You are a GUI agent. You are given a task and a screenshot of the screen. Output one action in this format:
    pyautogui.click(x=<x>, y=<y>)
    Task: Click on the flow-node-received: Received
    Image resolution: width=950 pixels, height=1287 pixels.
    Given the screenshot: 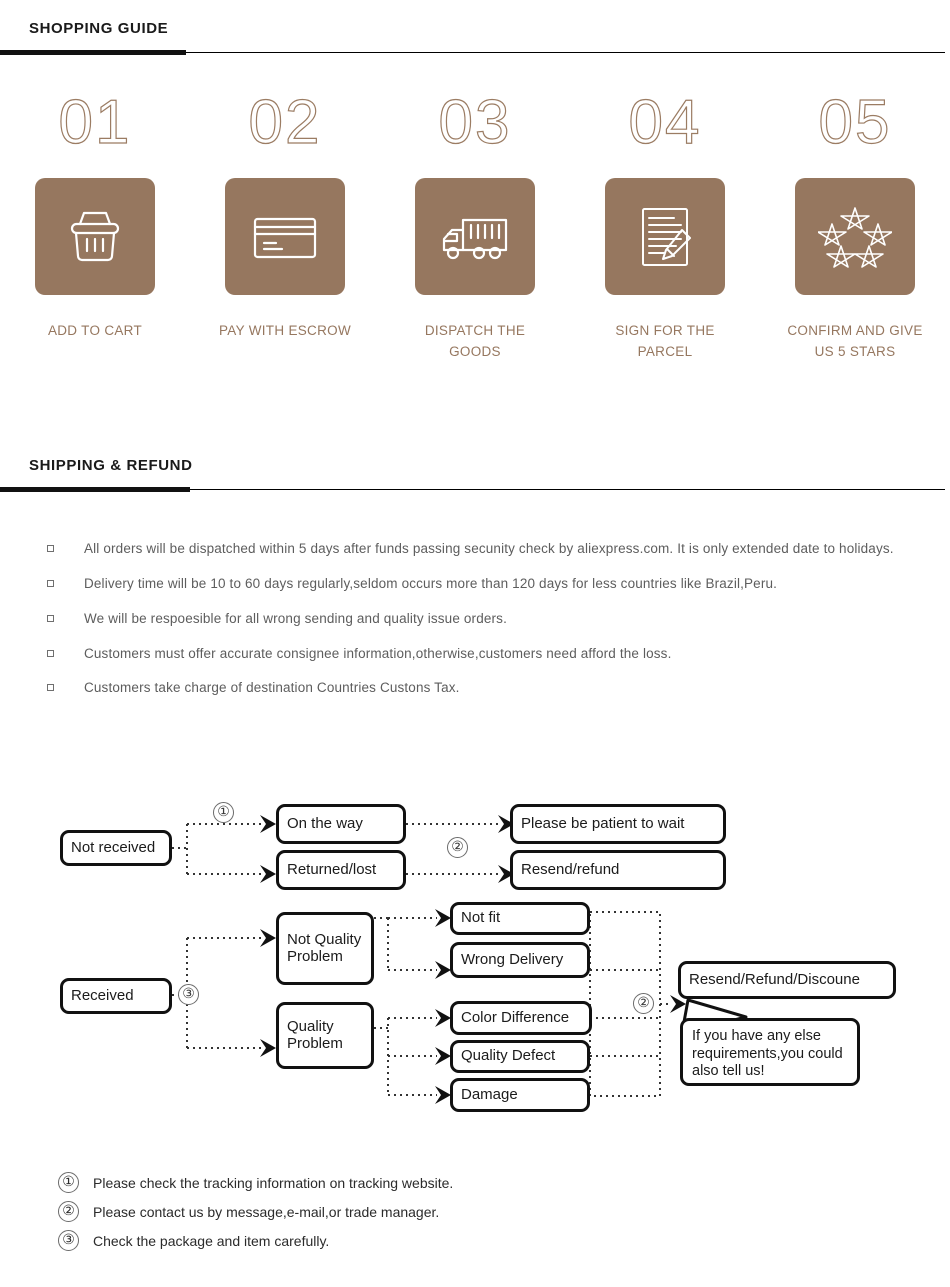 What is the action you would take?
    pyautogui.click(x=116, y=996)
    